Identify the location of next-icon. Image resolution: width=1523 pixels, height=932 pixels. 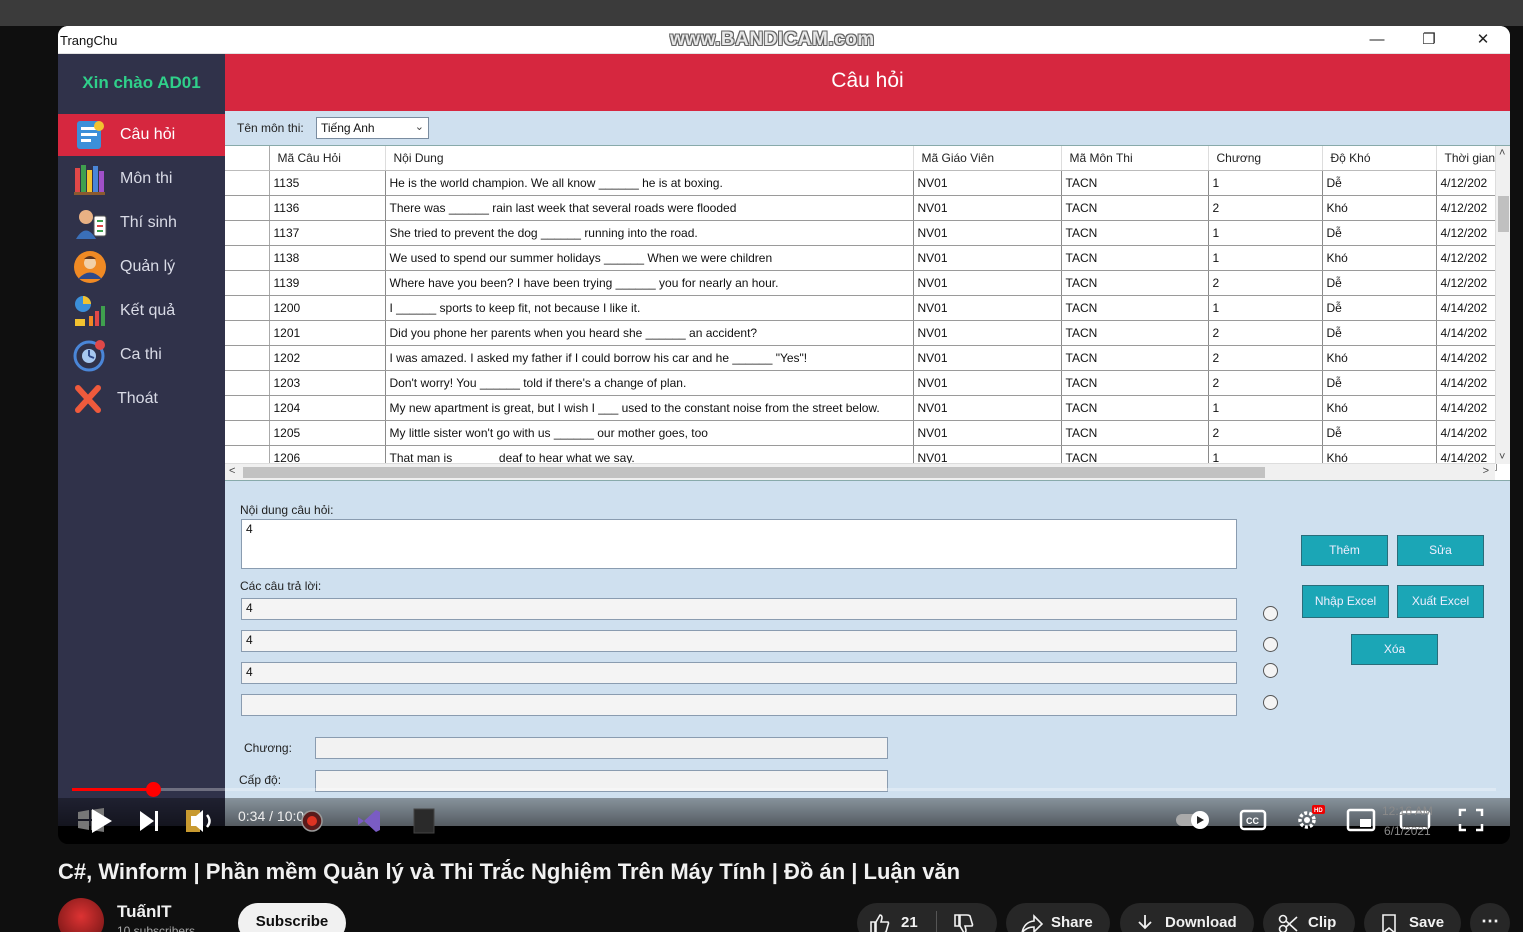
(149, 821).